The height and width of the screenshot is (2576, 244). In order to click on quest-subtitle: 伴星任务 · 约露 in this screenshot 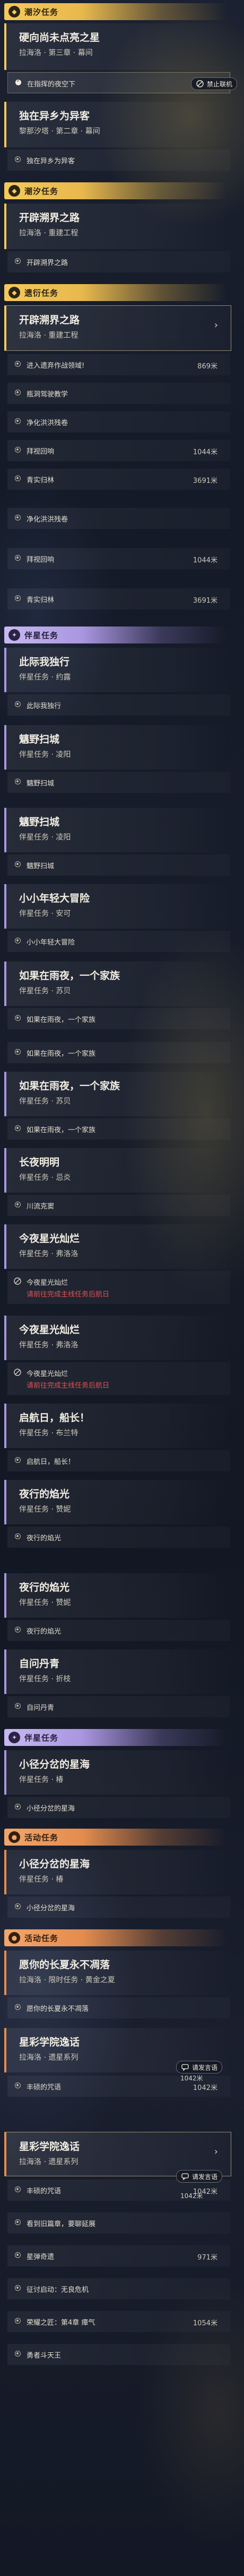, I will do `click(45, 677)`.